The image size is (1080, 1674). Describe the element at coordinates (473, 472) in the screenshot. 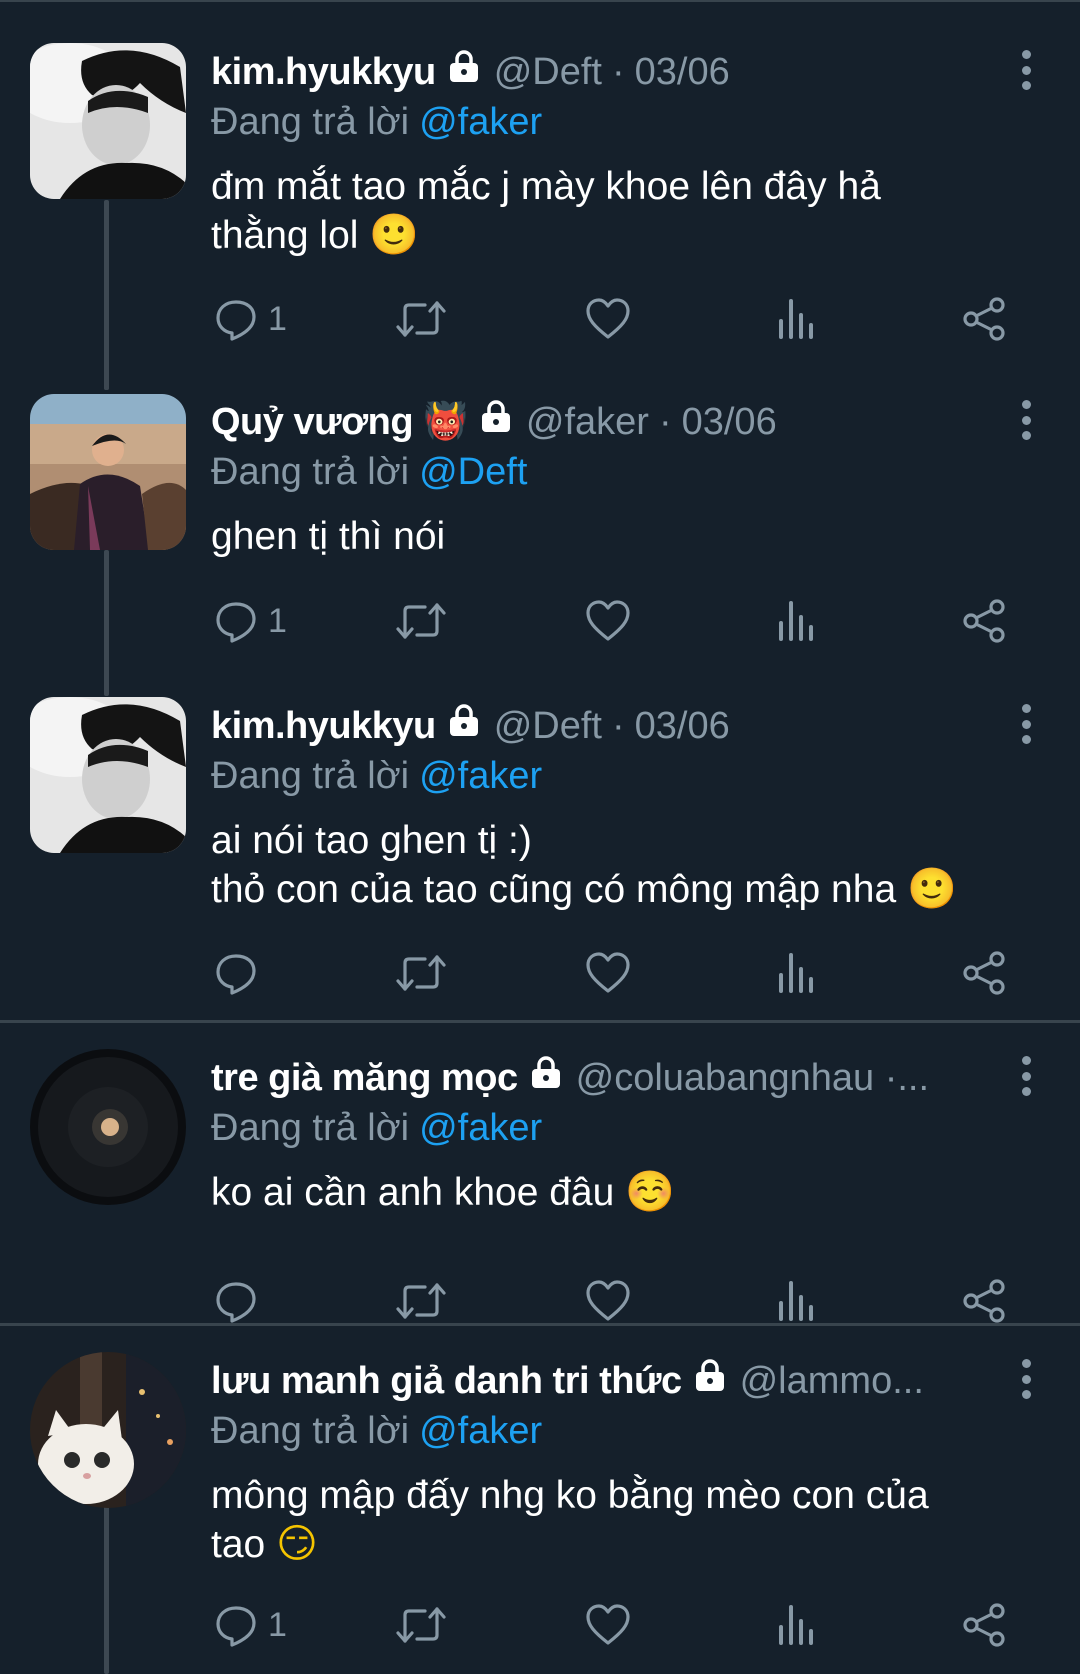

I see `mention-link: @Deft` at that location.